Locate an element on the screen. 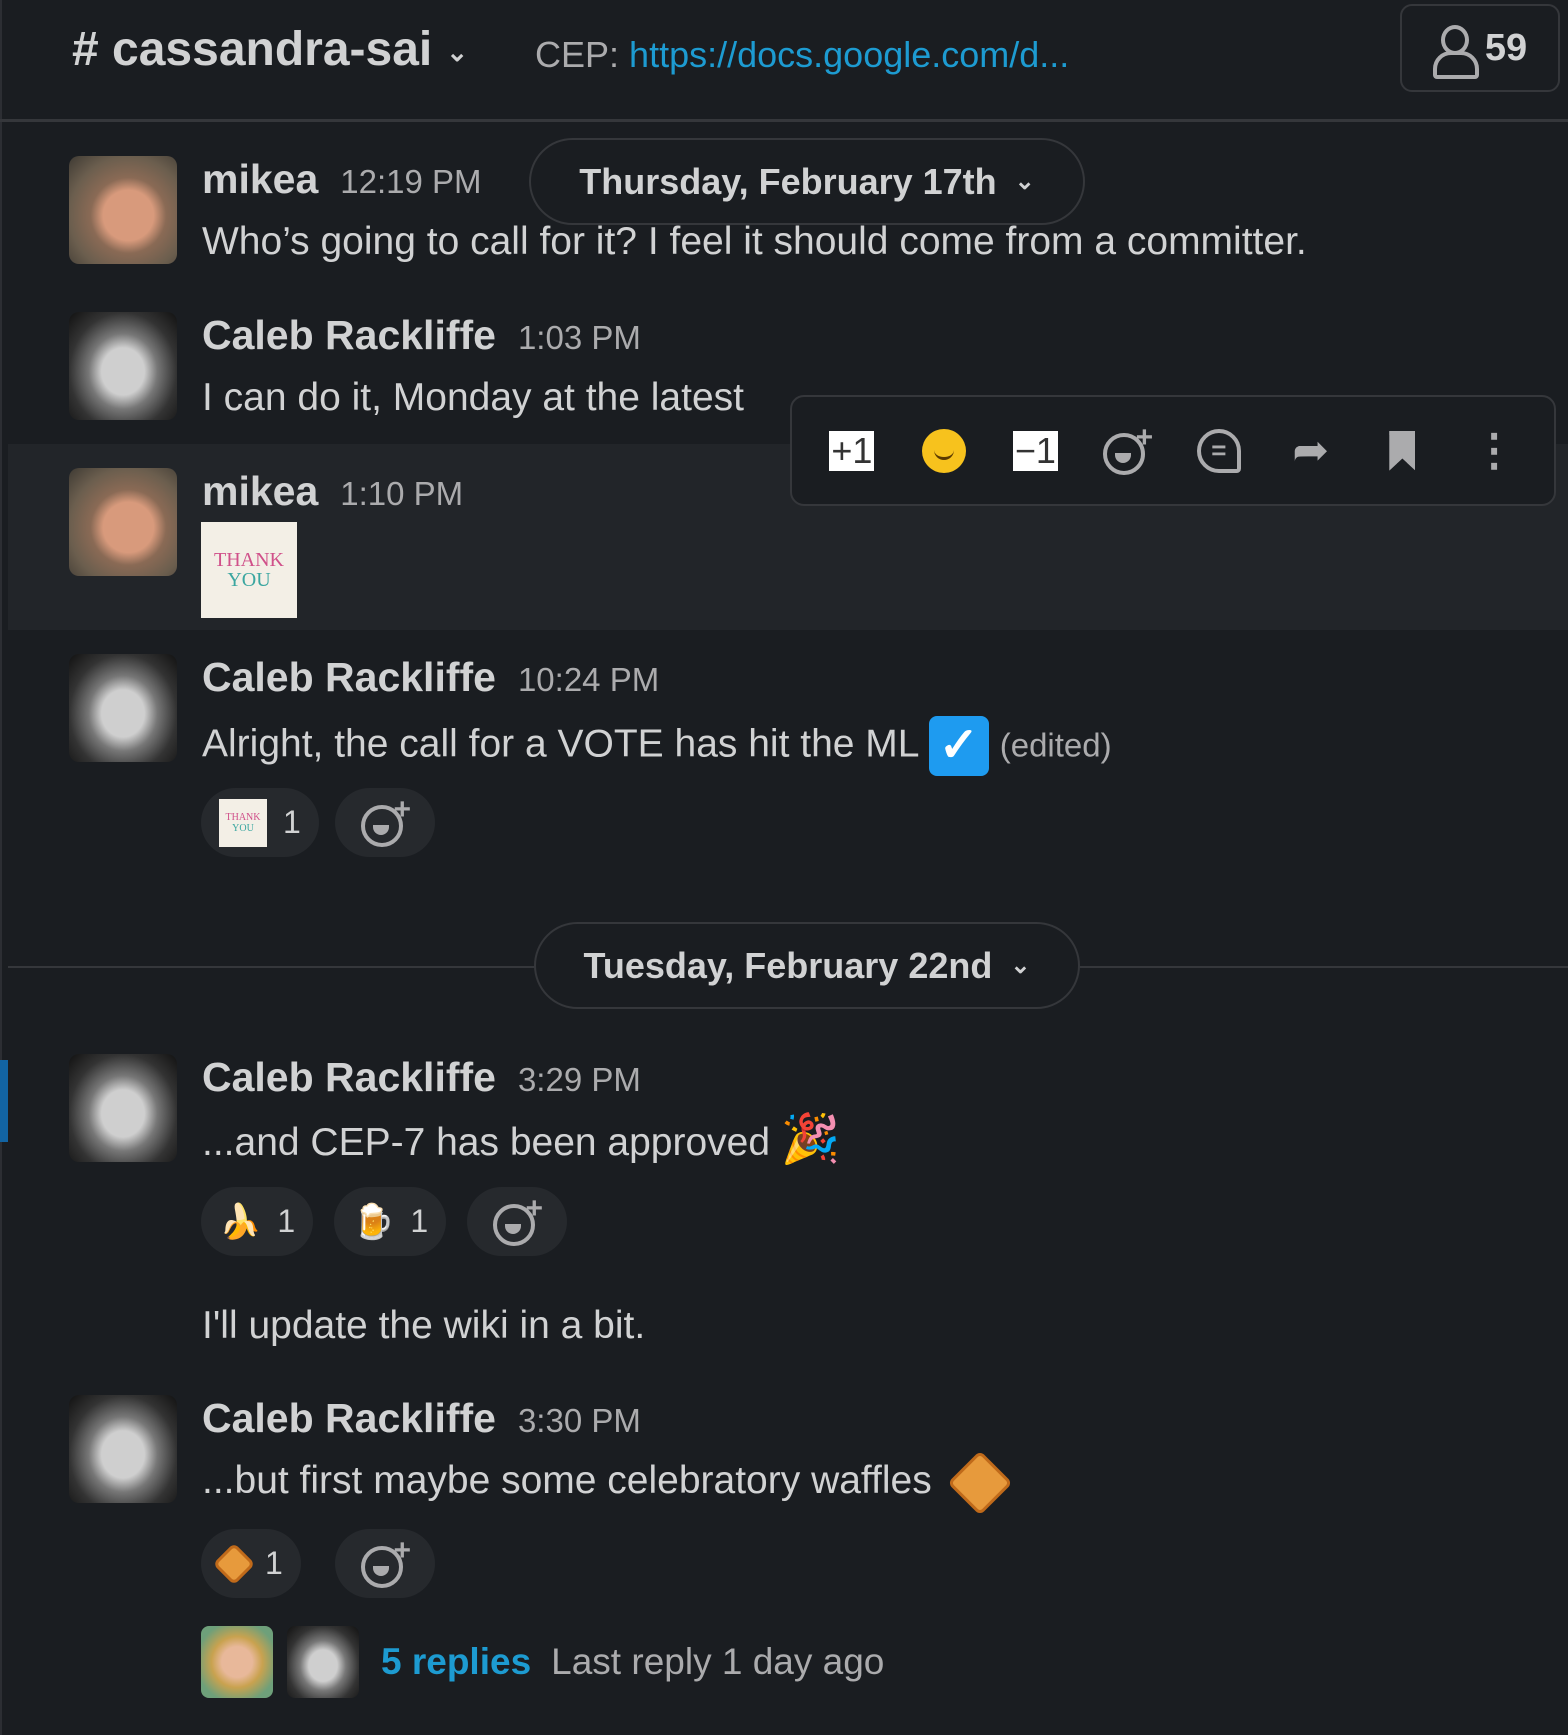 Image resolution: width=1568 pixels, height=1735 pixels. message-text: ...and CEP-7 has been approved 🎉 is located at coordinates (521, 1140).